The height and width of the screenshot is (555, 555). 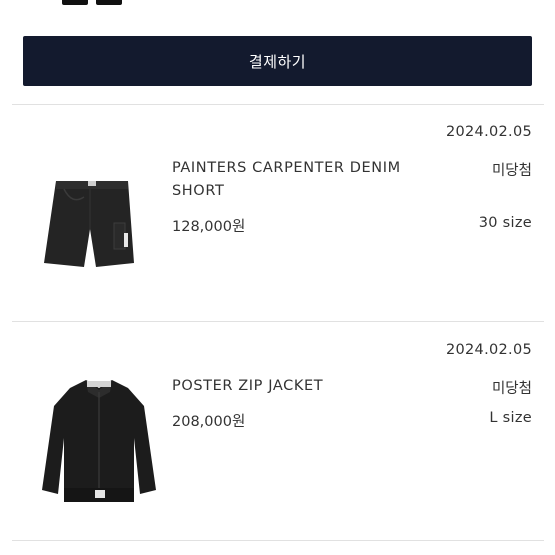 What do you see at coordinates (92, 2) in the screenshot?
I see `cropped-product-image` at bounding box center [92, 2].